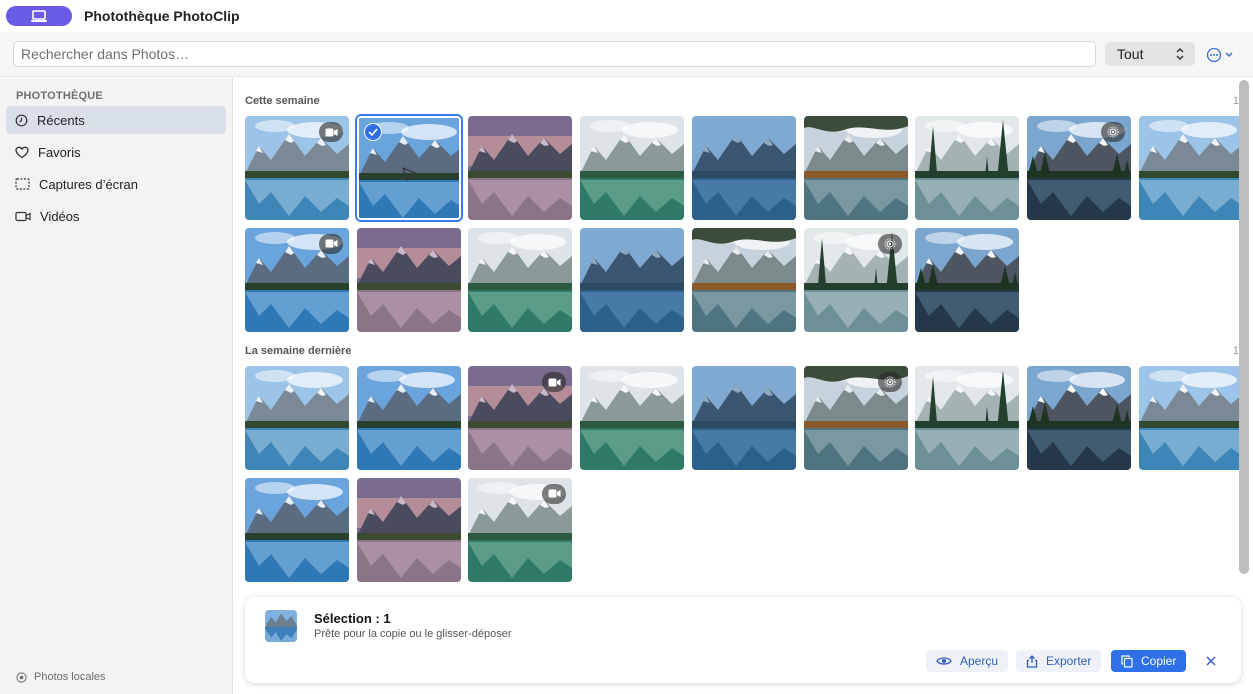  What do you see at coordinates (282, 101) in the screenshot?
I see `section-title-this-week: Cette semaine` at bounding box center [282, 101].